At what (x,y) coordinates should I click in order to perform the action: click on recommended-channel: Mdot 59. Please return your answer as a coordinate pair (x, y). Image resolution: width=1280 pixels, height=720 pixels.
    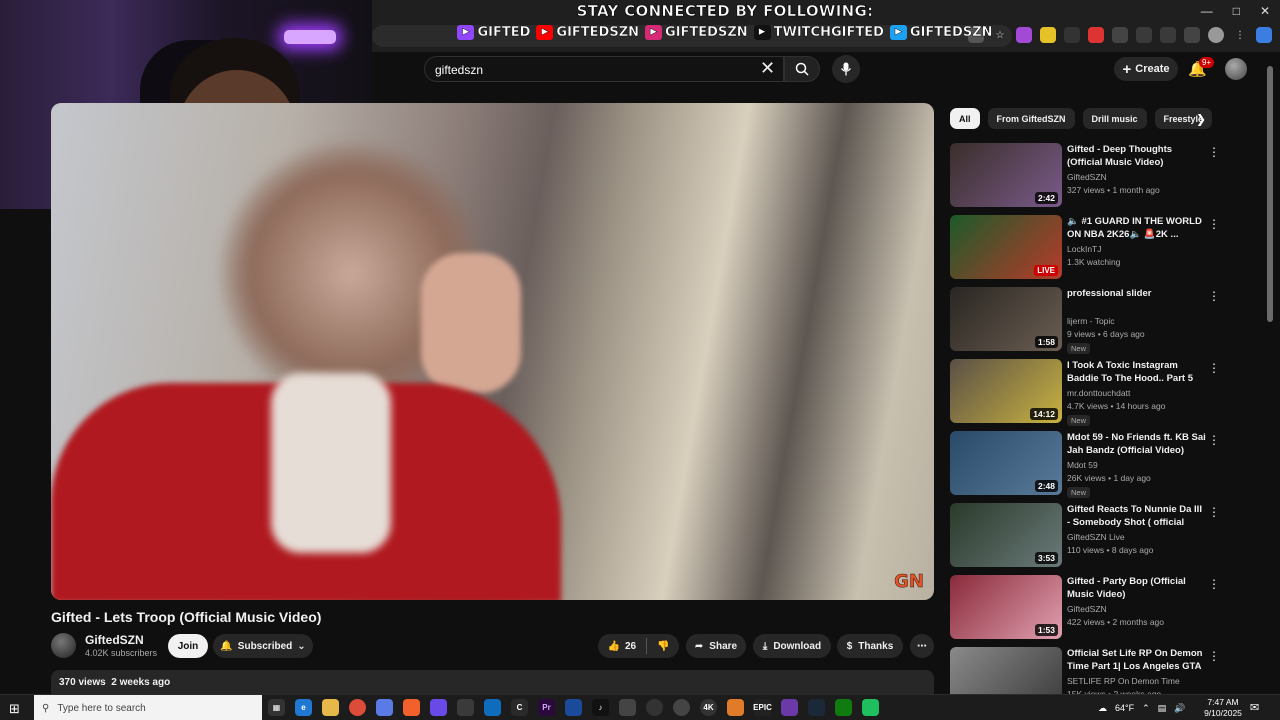
    Looking at the image, I should click on (1082, 465).